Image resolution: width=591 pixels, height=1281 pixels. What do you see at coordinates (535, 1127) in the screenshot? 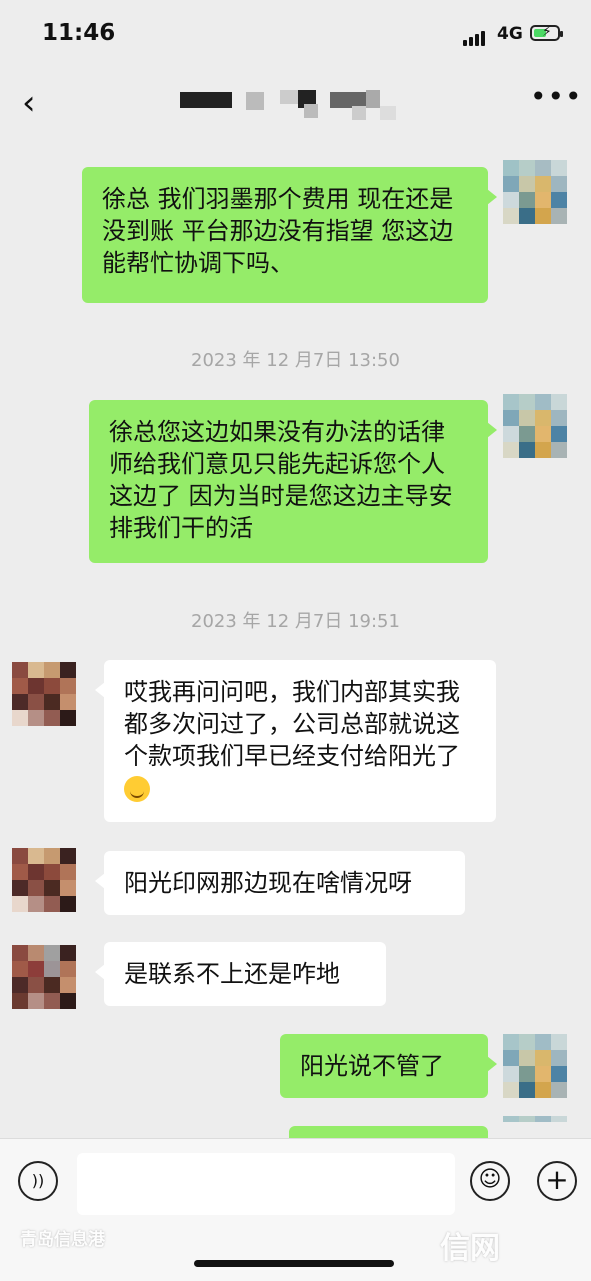
I see `my-avatar-partial` at bounding box center [535, 1127].